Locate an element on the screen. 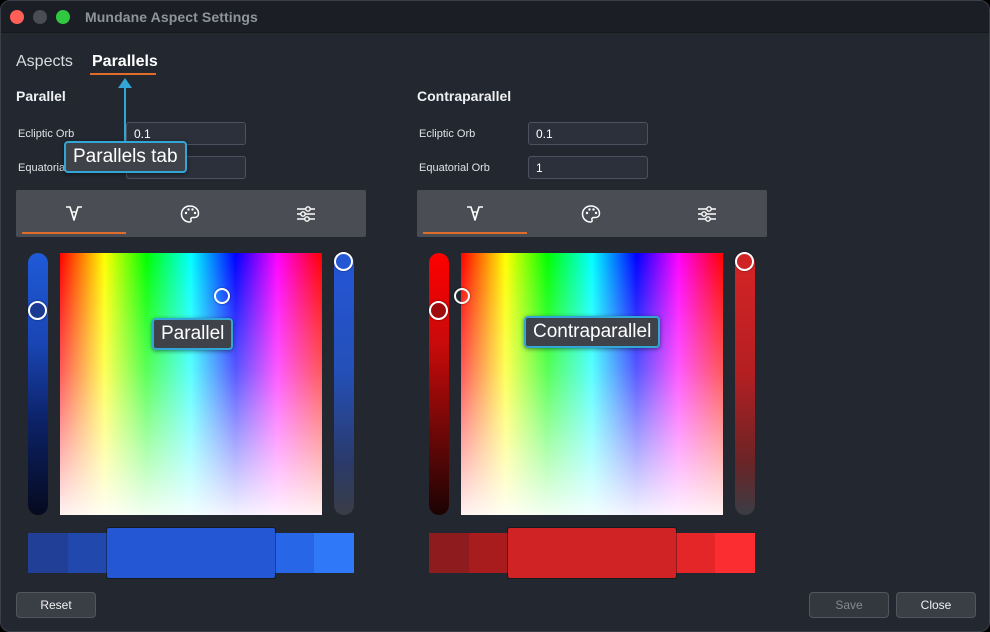  contraparallel-color-toolbar is located at coordinates (592, 213).